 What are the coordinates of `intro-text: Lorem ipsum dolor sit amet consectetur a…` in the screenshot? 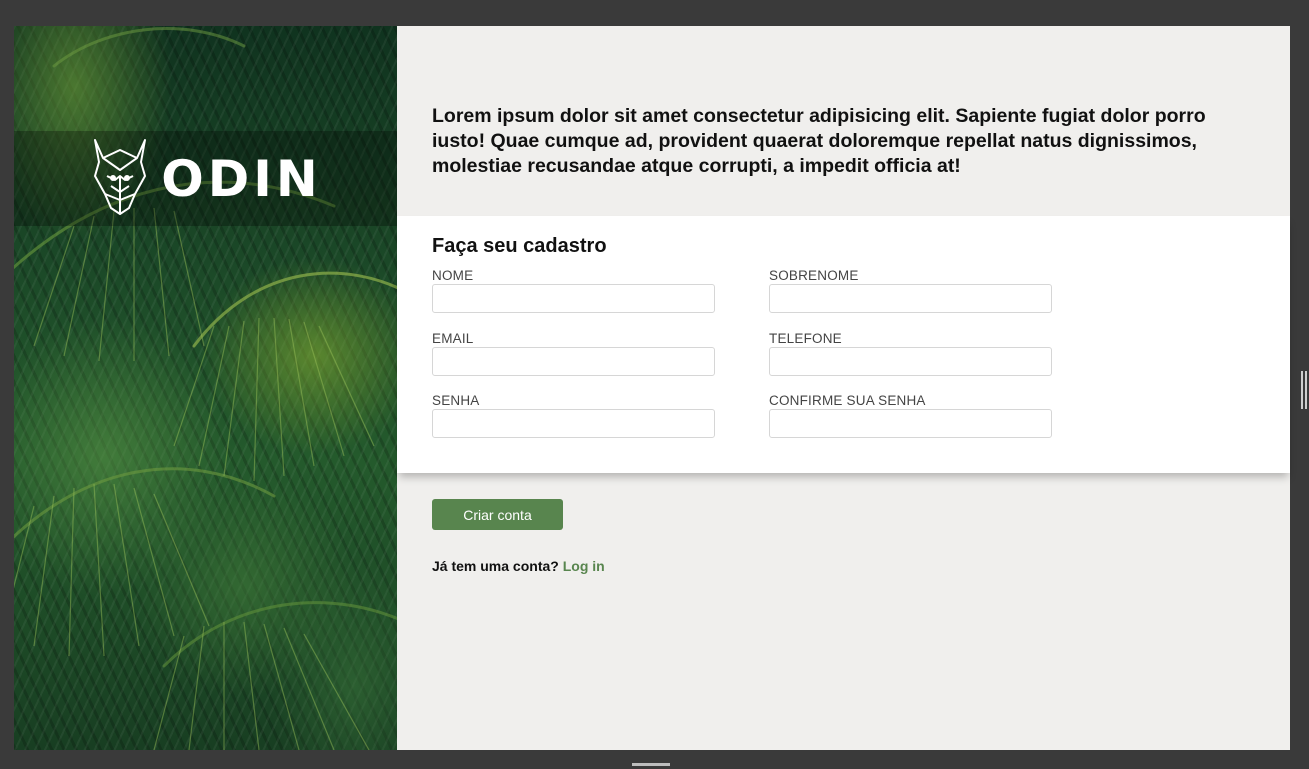 It's located at (819, 141).